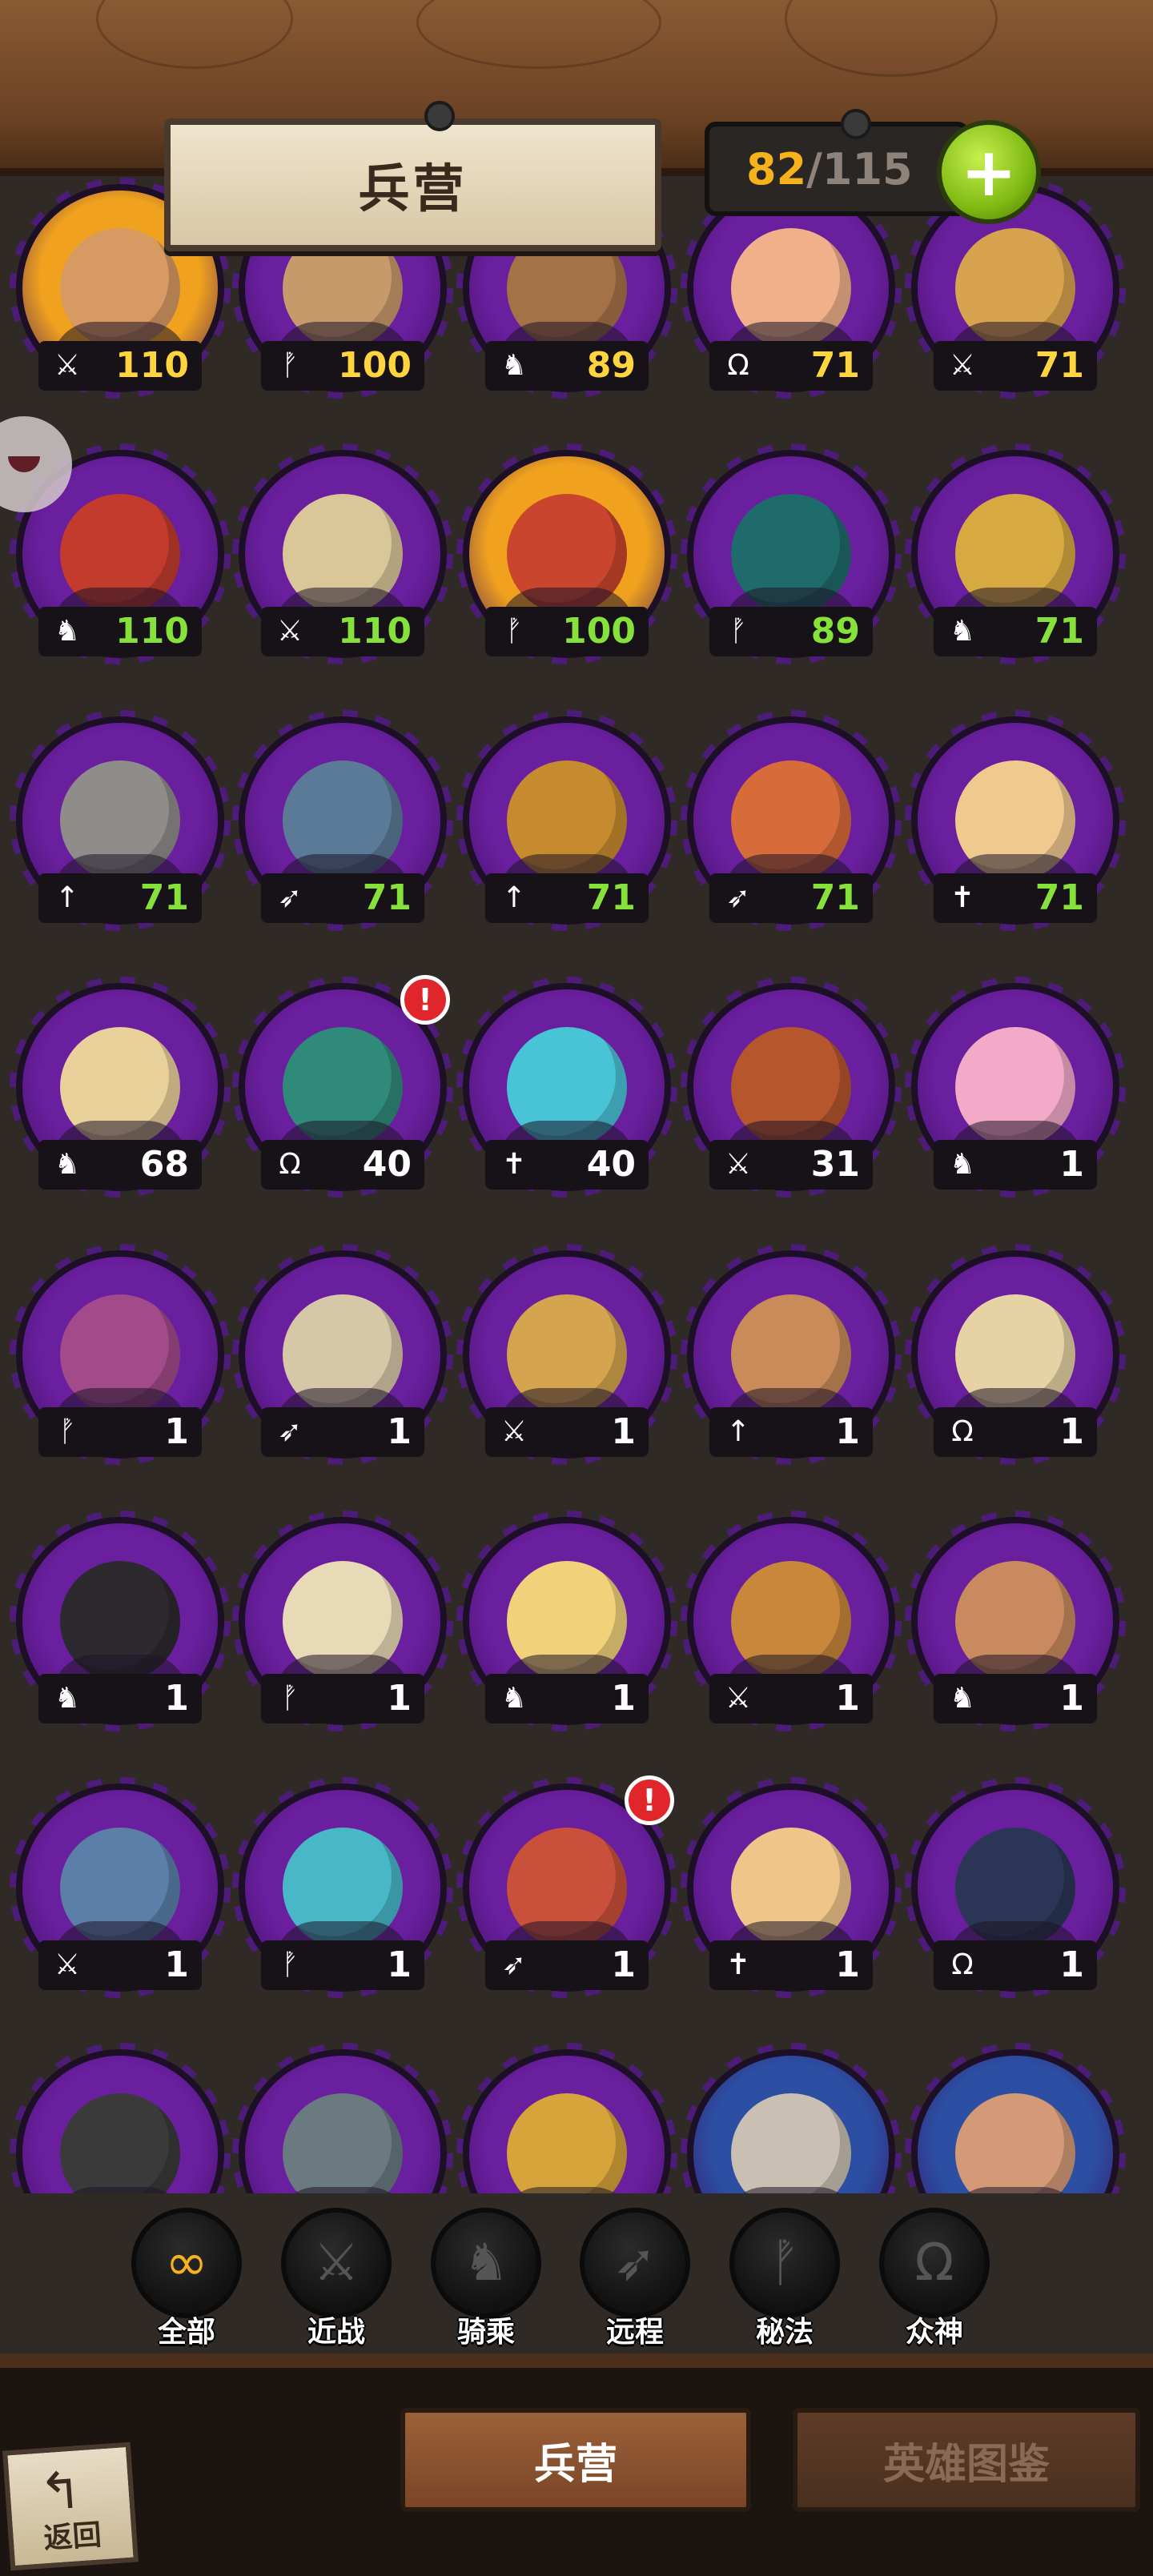  What do you see at coordinates (486, 2263) in the screenshot?
I see `horse-icon: ♞` at bounding box center [486, 2263].